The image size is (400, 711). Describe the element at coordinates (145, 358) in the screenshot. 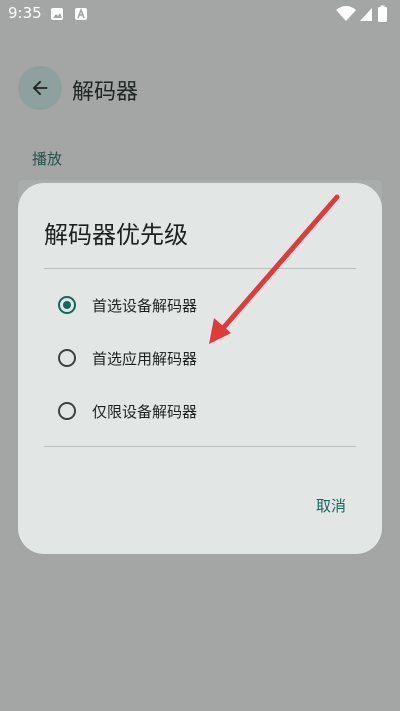

I see `option-label: 首选应用解码器` at that location.